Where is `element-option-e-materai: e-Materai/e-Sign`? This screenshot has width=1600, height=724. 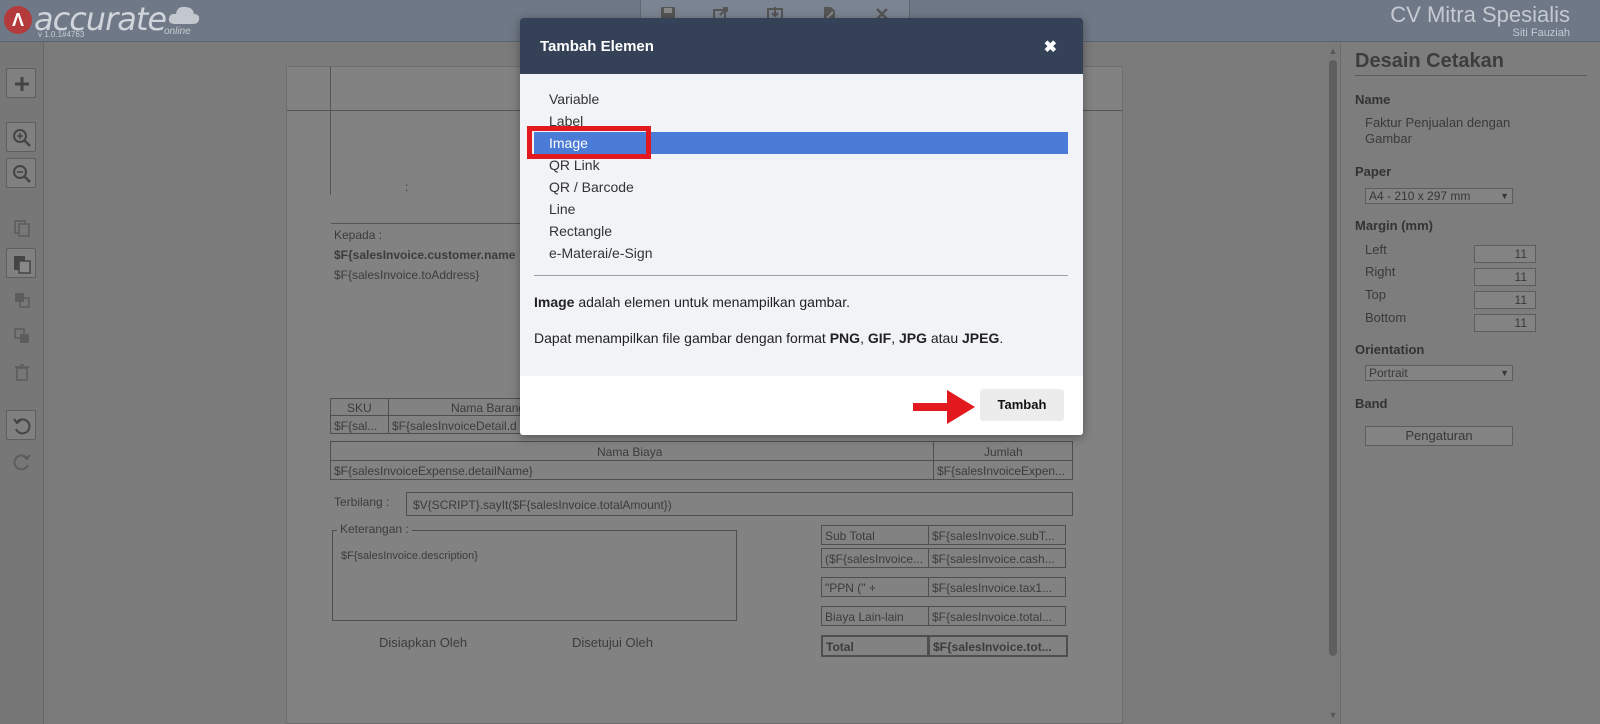
element-option-e-materai: e-Materai/e-Sign is located at coordinates (801, 253).